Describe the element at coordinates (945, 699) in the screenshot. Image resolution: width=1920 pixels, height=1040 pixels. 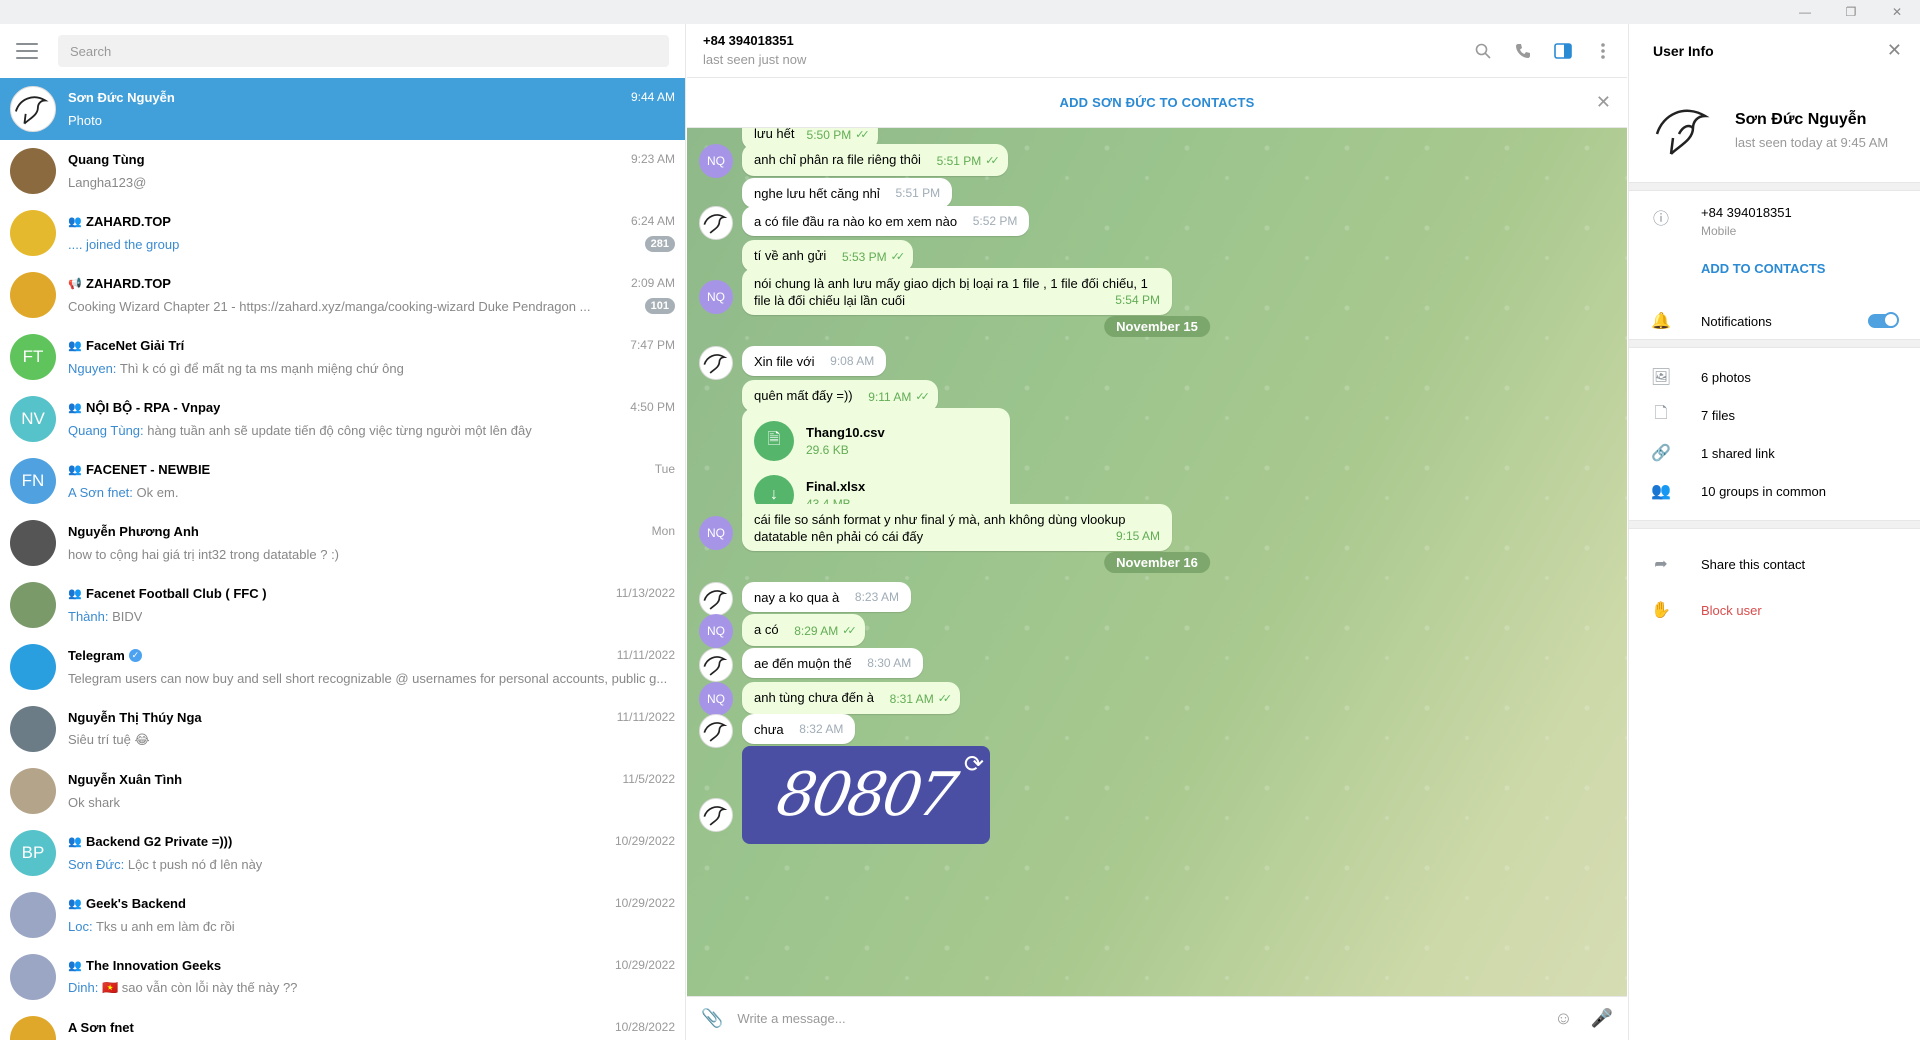
I see `read-ticks-icon: ✓✓` at that location.